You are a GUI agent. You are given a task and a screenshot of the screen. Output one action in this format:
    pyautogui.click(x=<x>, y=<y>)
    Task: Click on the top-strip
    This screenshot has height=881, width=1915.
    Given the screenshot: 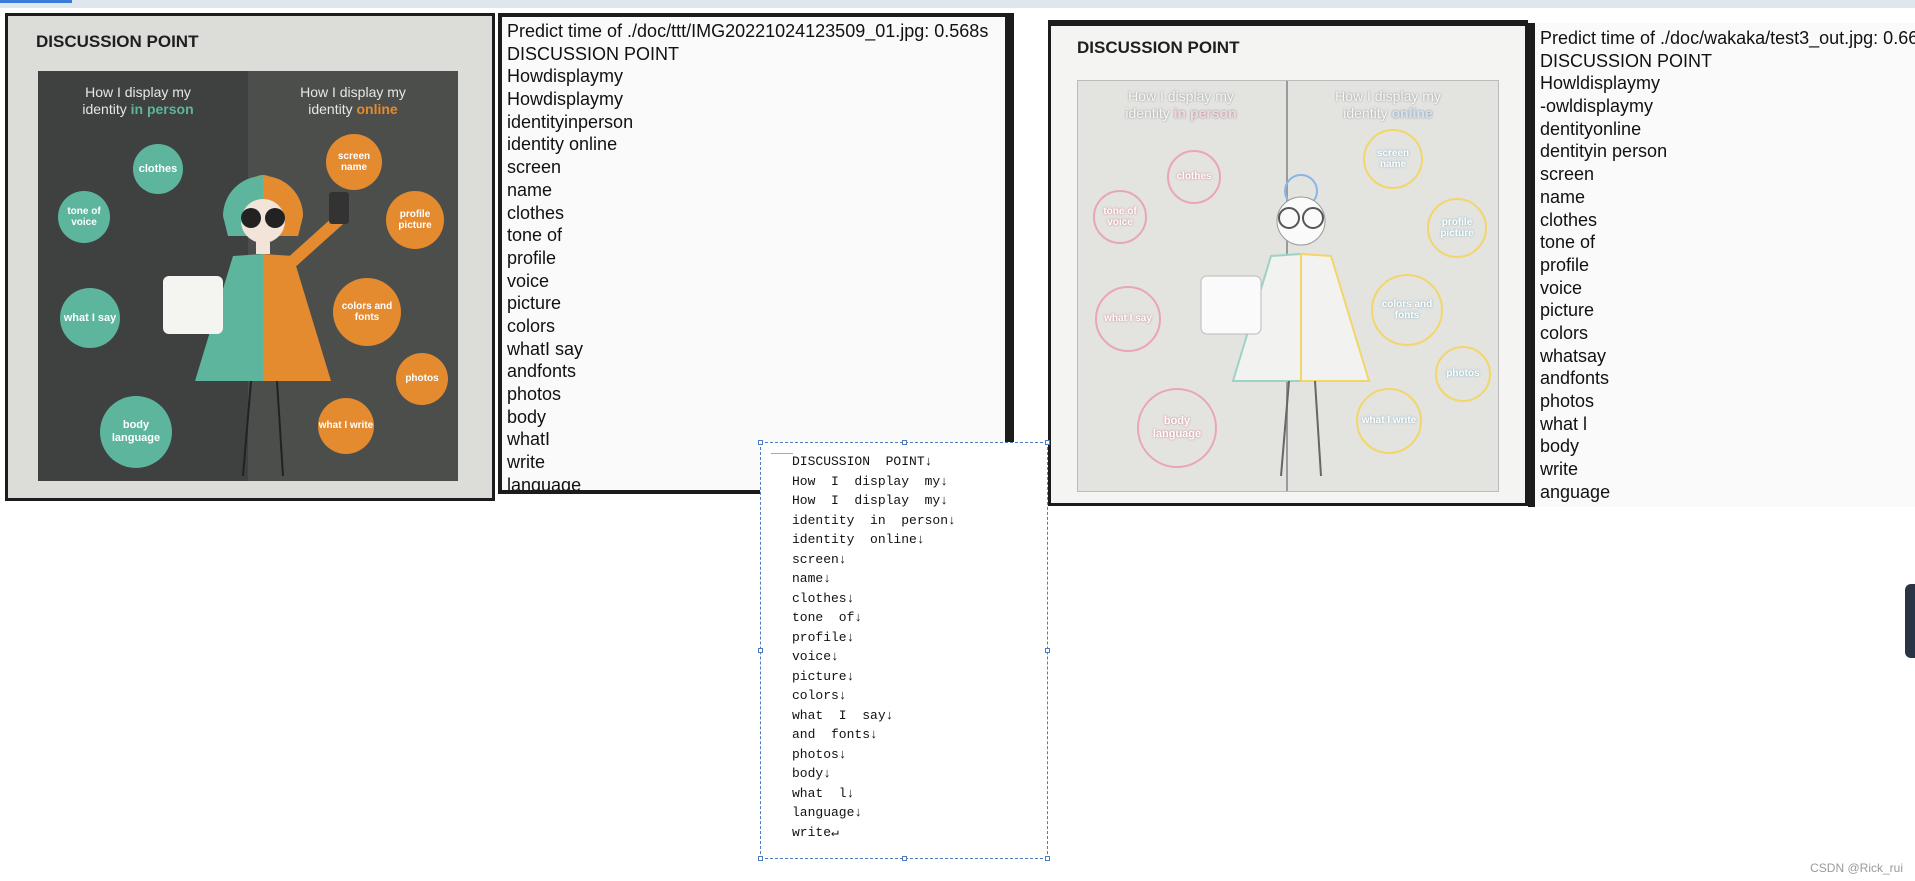 What is the action you would take?
    pyautogui.click(x=957, y=4)
    